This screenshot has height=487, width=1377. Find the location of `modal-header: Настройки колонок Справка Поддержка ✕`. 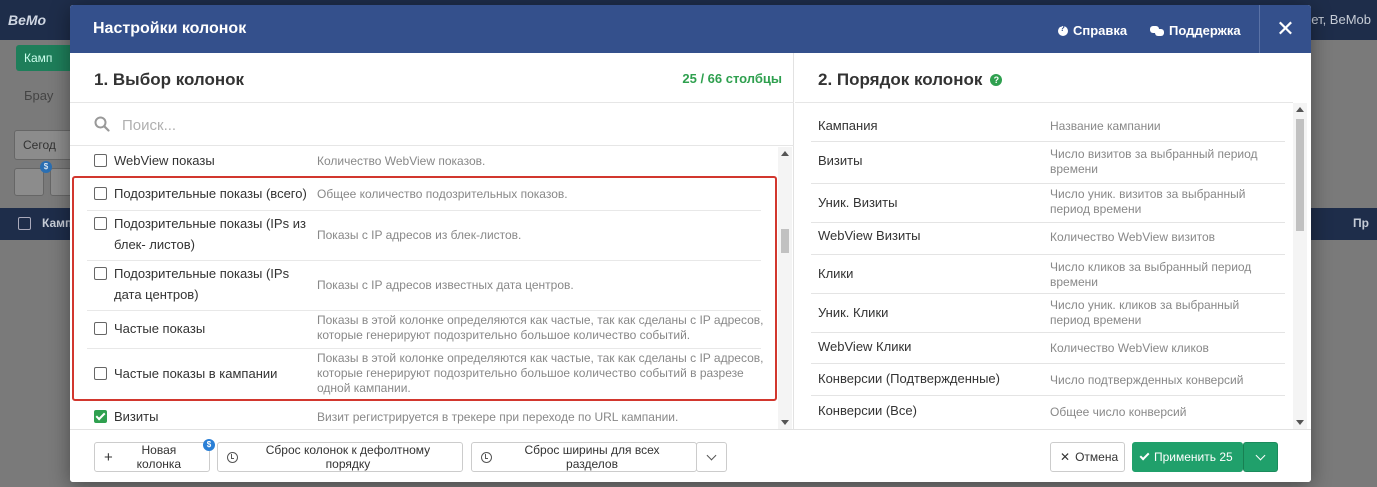

modal-header: Настройки колонок Справка Поддержка ✕ is located at coordinates (690, 29).